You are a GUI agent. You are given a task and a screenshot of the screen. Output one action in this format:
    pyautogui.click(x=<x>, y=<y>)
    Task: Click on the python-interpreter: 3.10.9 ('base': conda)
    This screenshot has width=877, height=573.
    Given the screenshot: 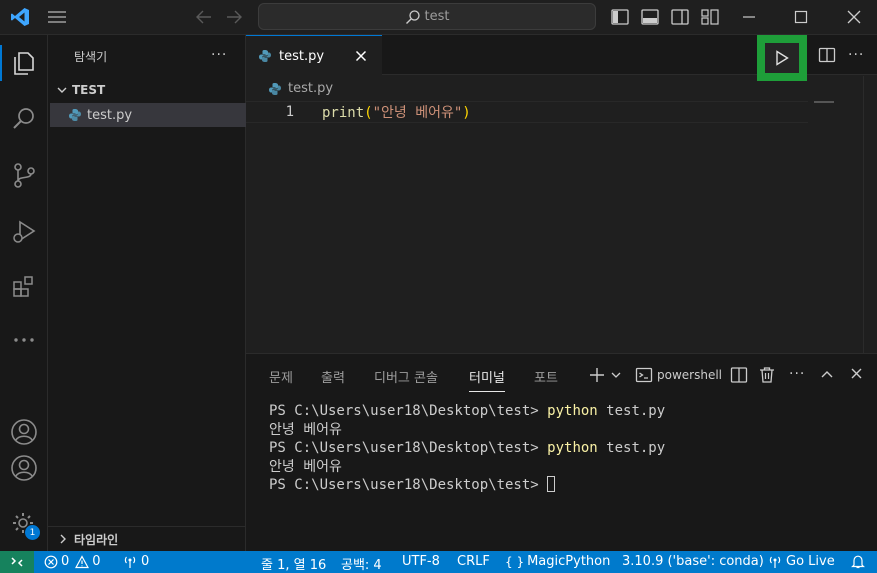 What is the action you would take?
    pyautogui.click(x=693, y=561)
    